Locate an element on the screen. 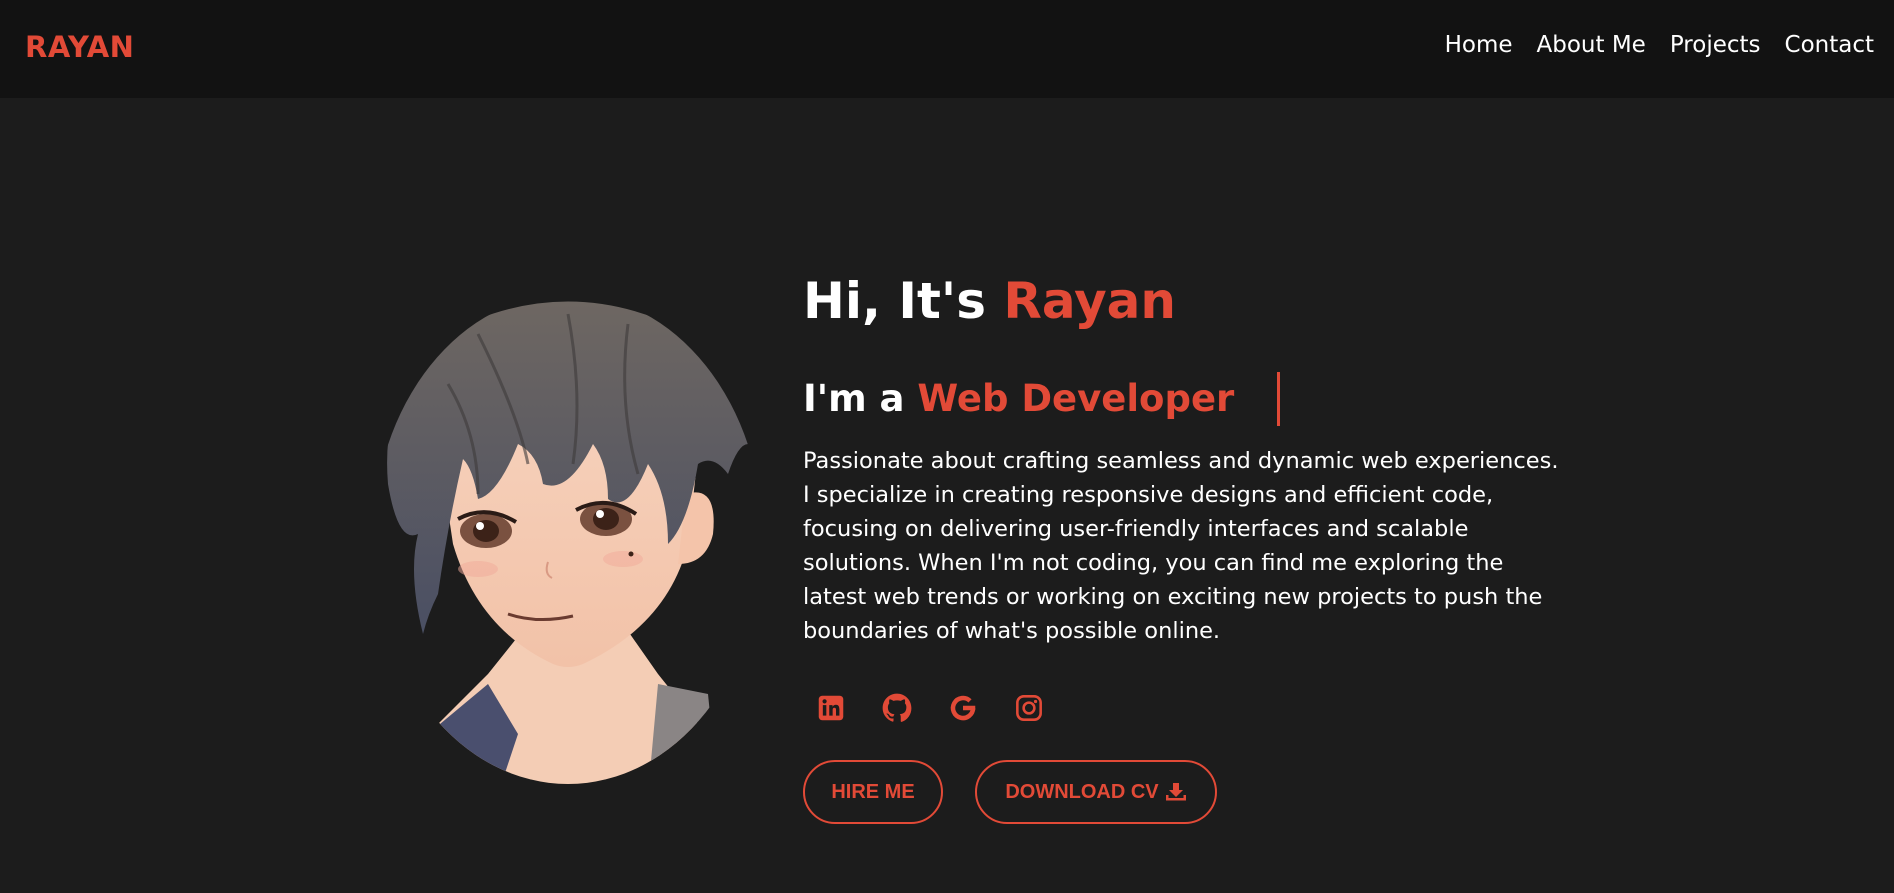 This screenshot has height=893, width=1894. github-icon is located at coordinates (897, 707).